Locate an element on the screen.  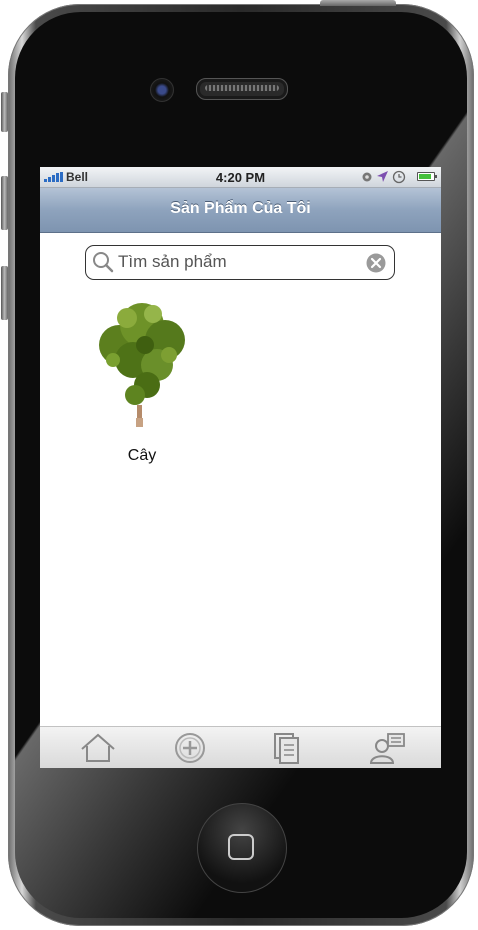
clear-search-icon is located at coordinates (376, 263).